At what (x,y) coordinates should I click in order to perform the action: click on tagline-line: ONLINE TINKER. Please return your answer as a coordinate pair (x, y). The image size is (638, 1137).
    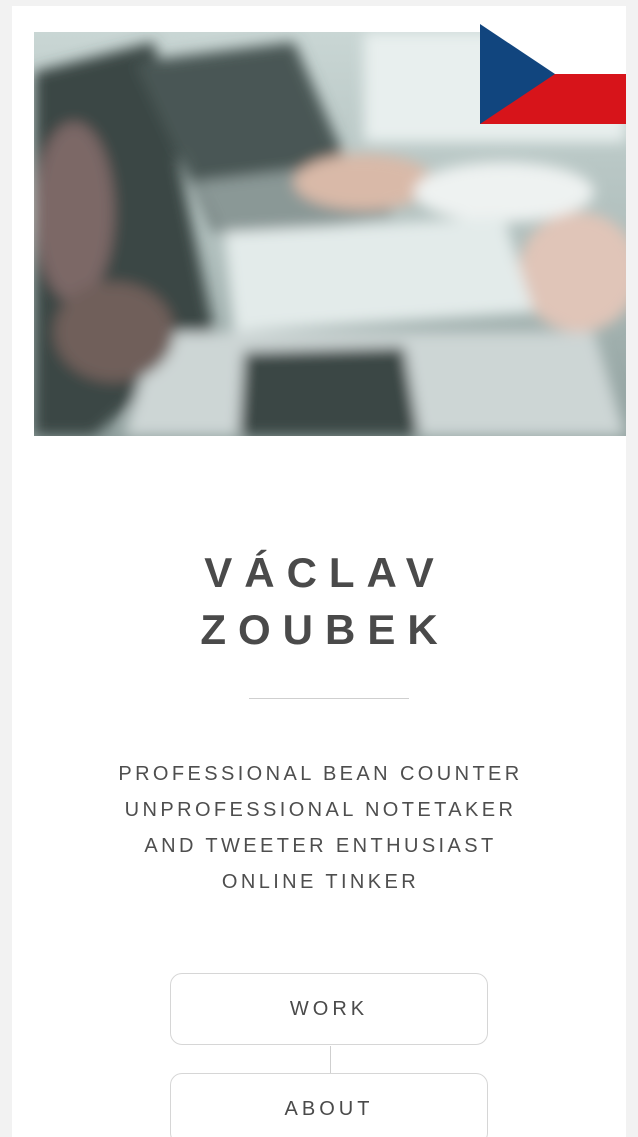
    Looking at the image, I should click on (320, 882).